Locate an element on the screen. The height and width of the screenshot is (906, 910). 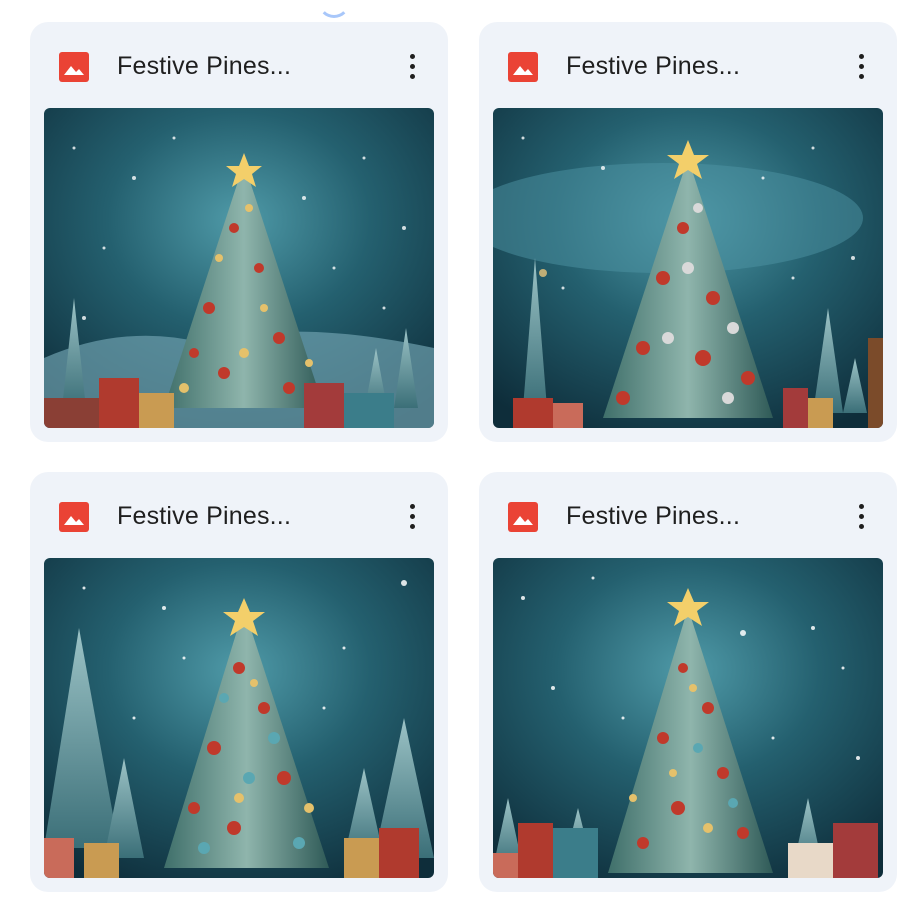
loading-spinner is located at coordinates (334, 9).